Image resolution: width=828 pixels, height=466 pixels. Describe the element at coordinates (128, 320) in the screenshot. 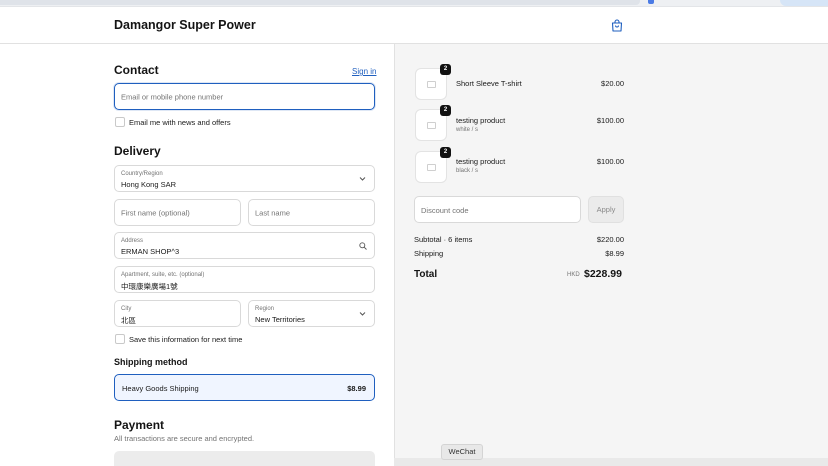

I see `city-value: 北區` at that location.